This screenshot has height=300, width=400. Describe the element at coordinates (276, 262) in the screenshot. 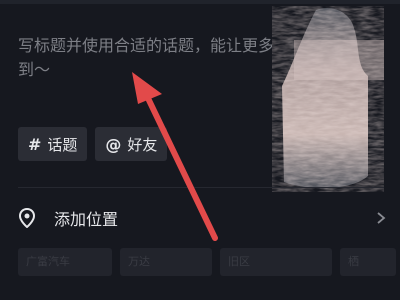

I see `location-suggestion: 旧区` at that location.